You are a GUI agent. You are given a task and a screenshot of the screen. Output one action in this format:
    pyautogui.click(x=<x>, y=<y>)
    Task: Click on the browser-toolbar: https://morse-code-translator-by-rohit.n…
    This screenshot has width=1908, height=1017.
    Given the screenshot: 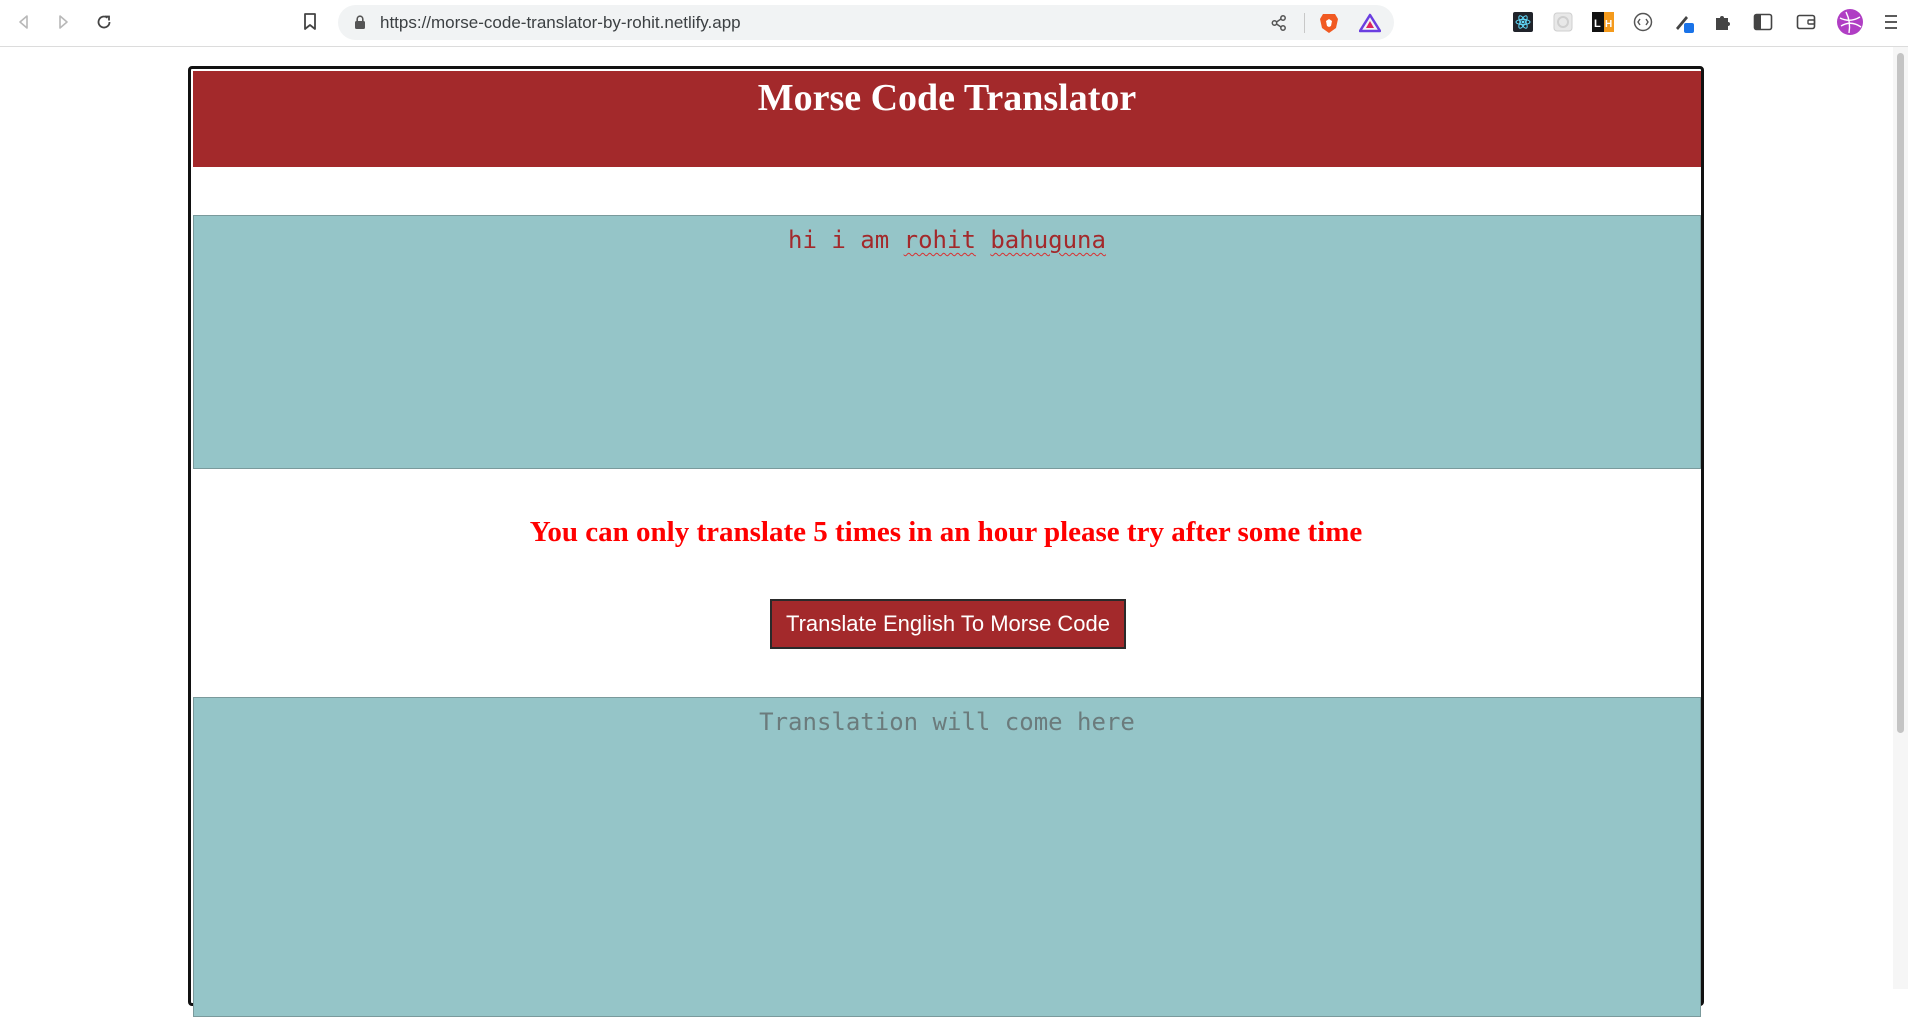 What is the action you would take?
    pyautogui.click(x=954, y=23)
    